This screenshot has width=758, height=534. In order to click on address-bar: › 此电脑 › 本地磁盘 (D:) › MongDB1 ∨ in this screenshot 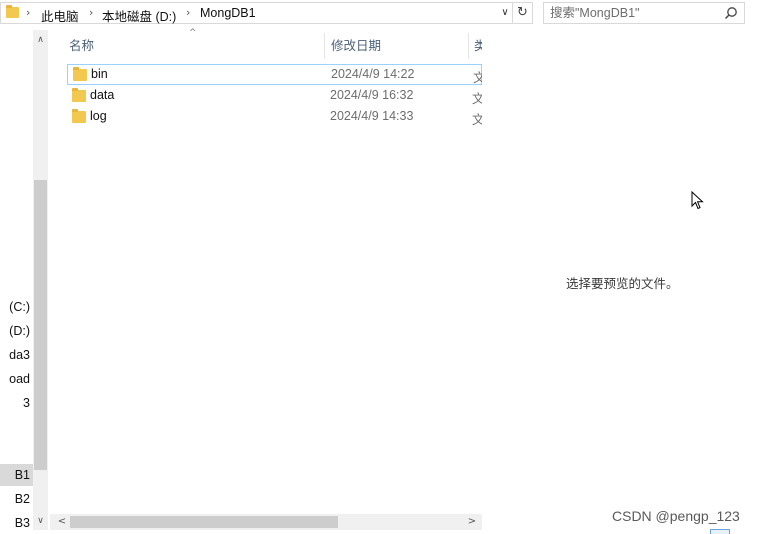, I will do `click(256, 13)`.